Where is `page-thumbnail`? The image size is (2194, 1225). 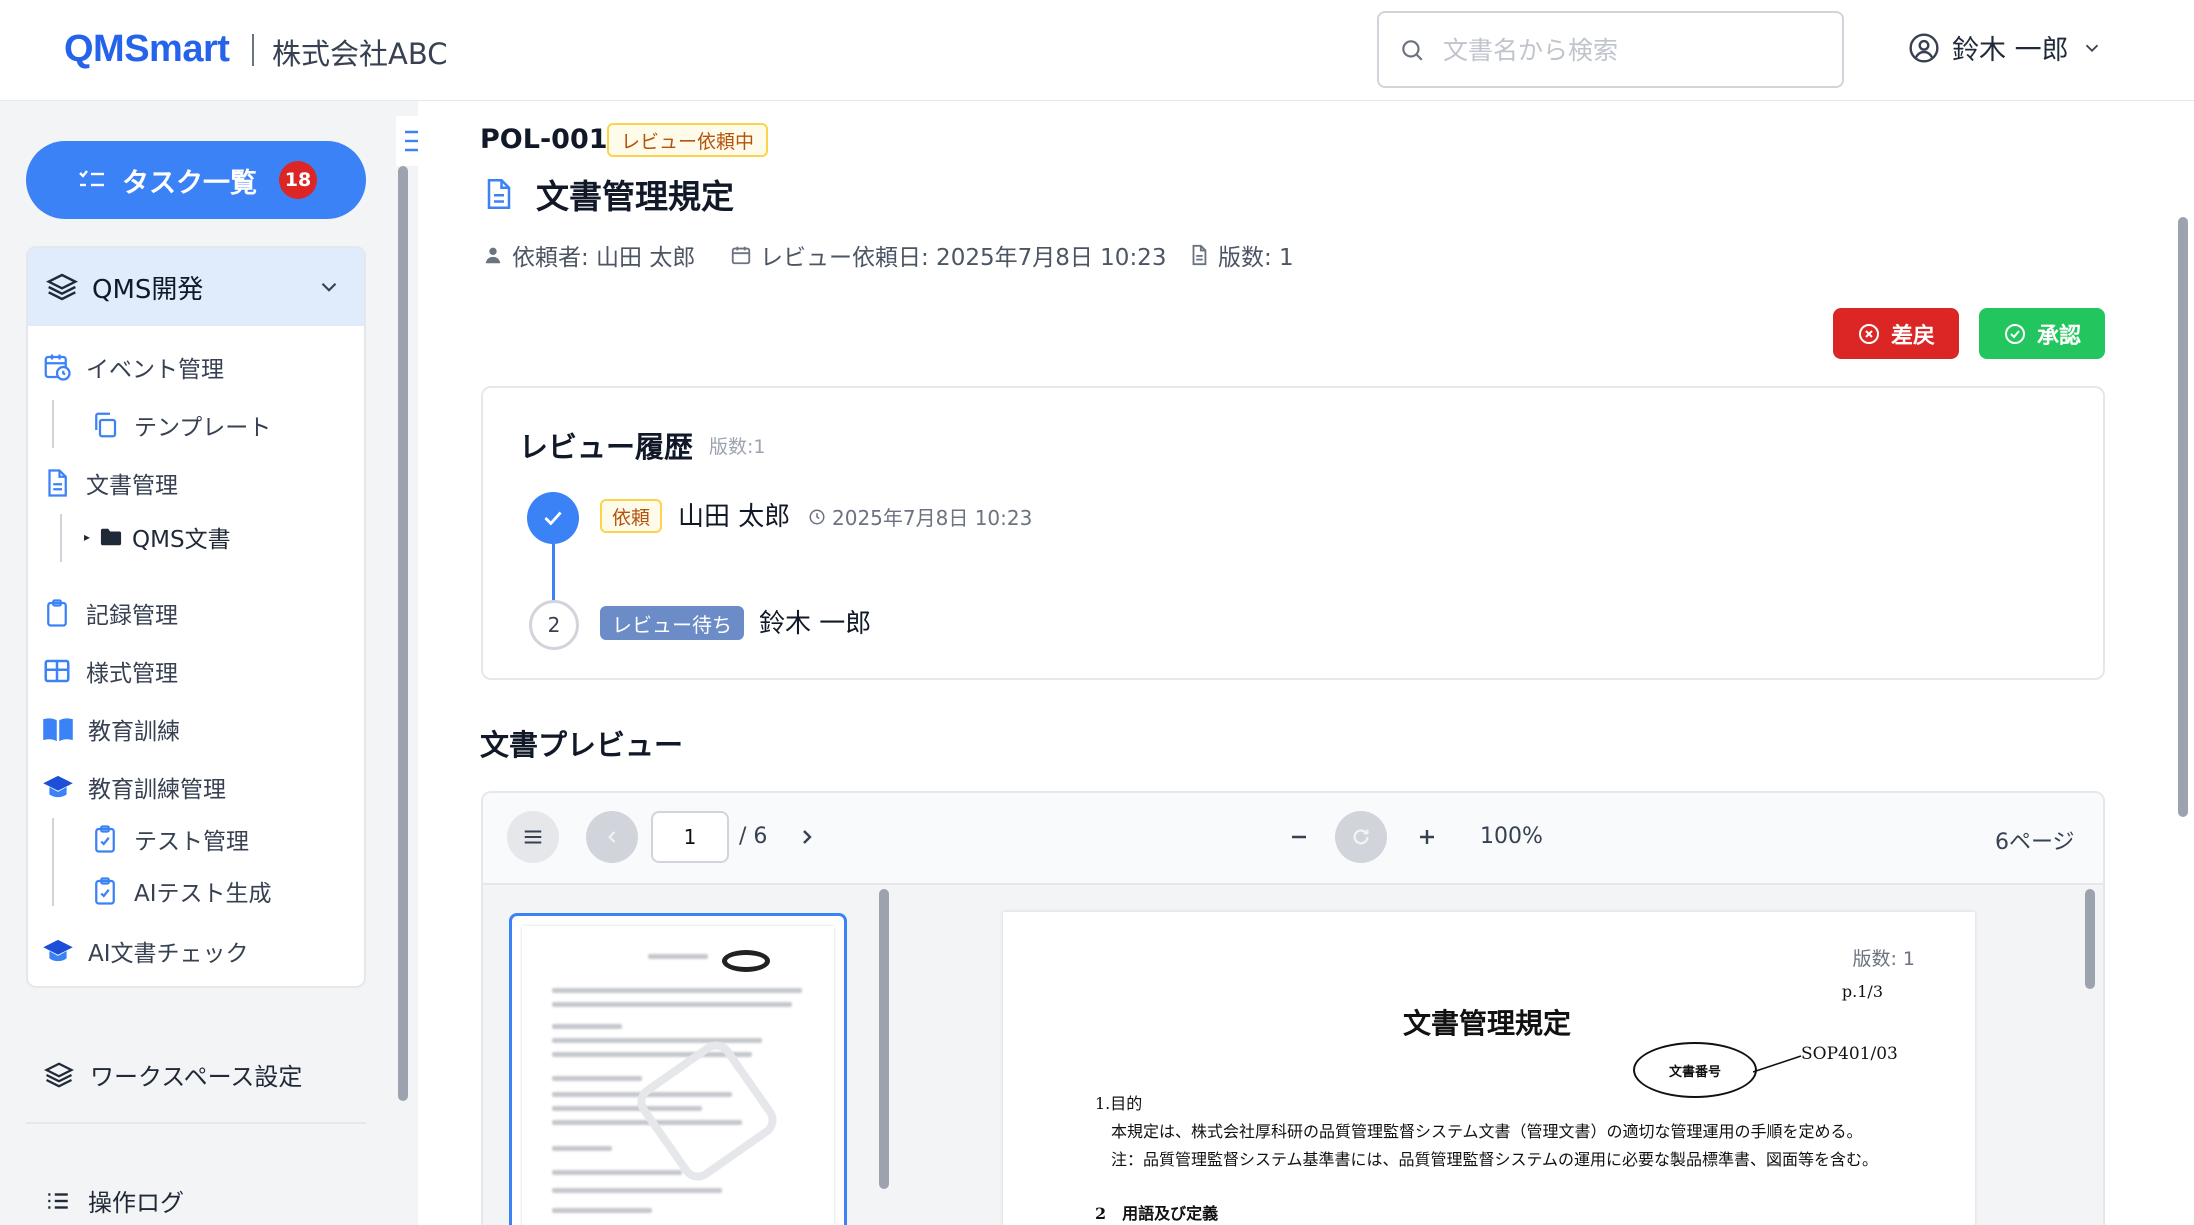 page-thumbnail is located at coordinates (678, 1069).